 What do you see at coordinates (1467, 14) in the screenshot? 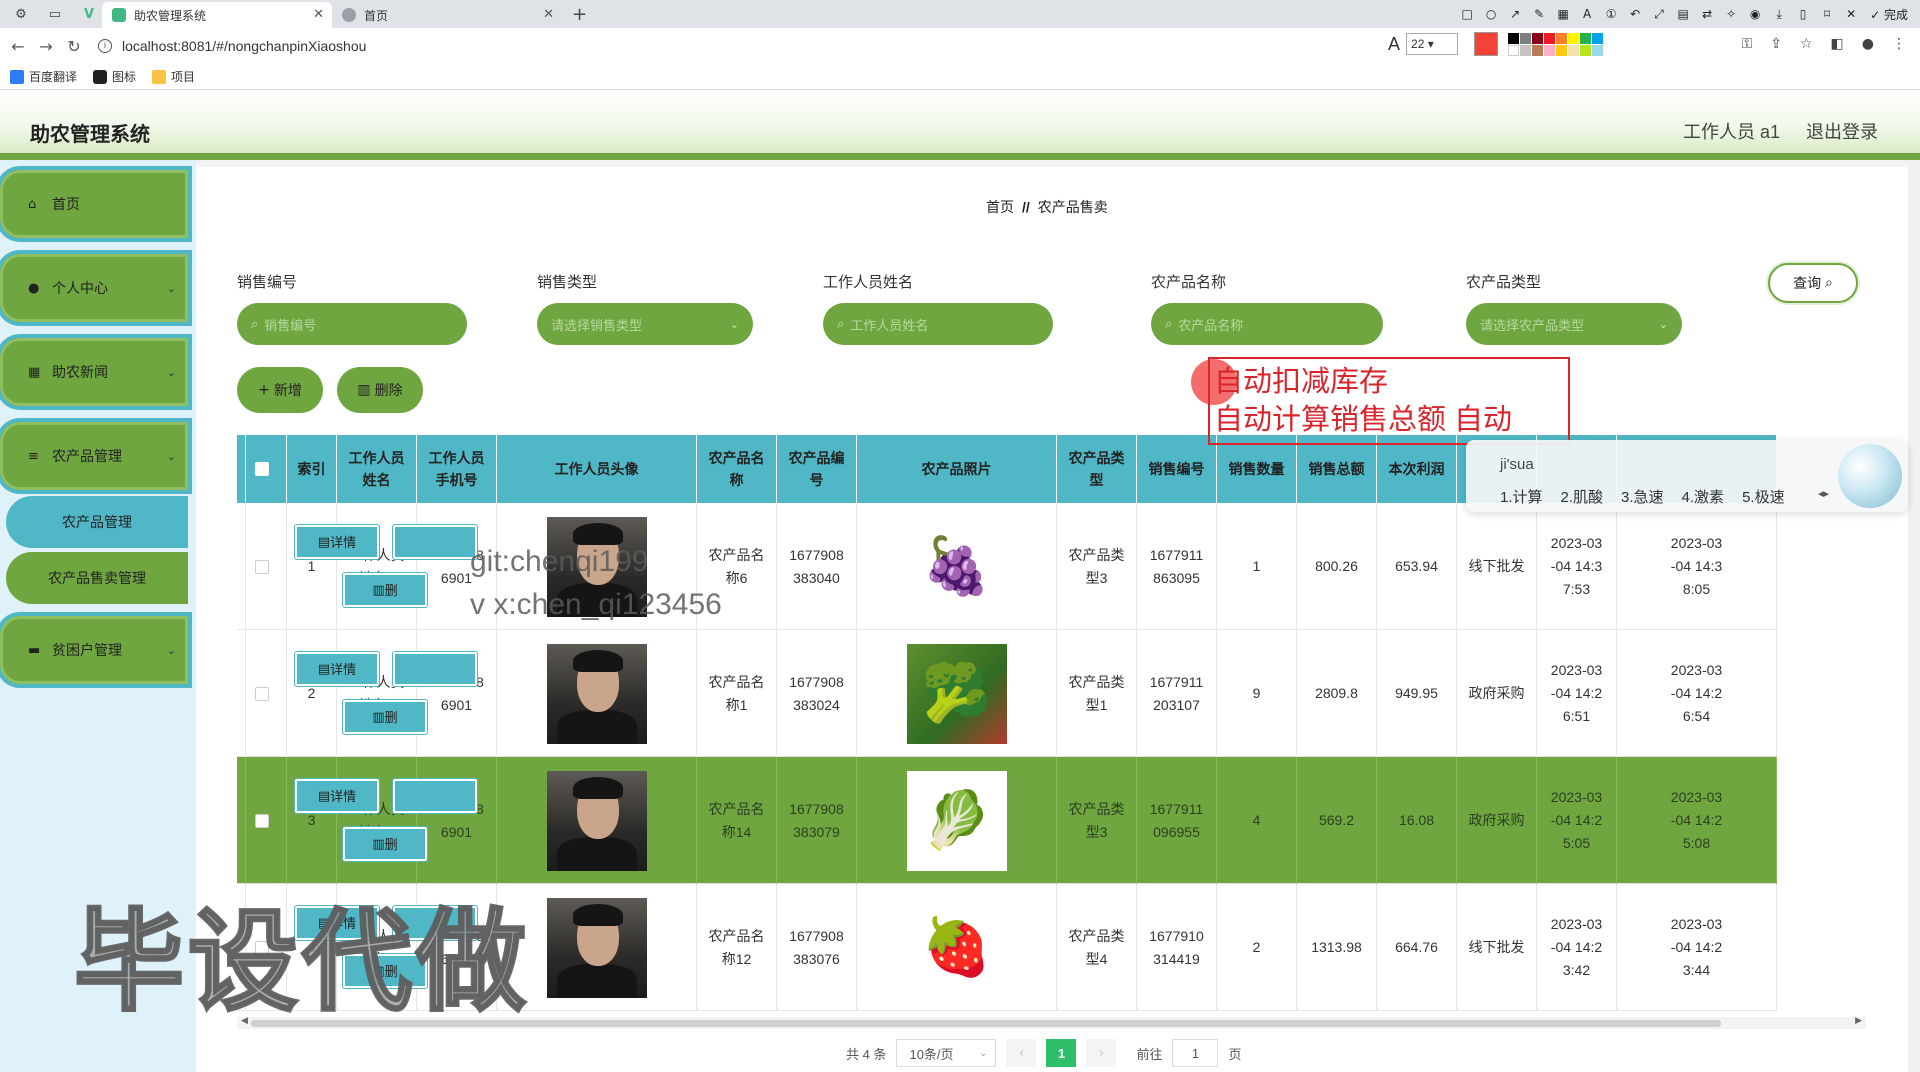
I see `rect-tool-icon: □` at bounding box center [1467, 14].